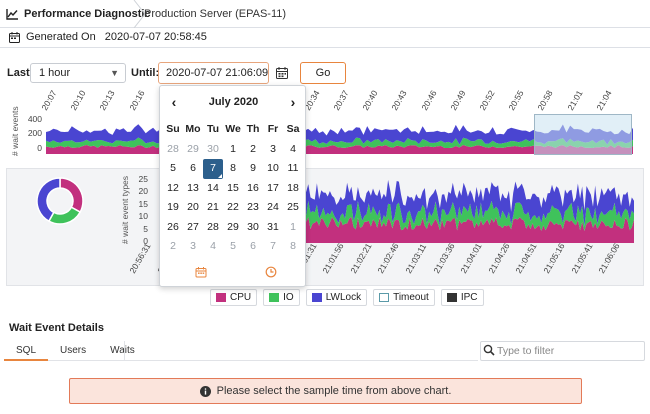  I want to click on datepicker-day: 23, so click(253, 208).